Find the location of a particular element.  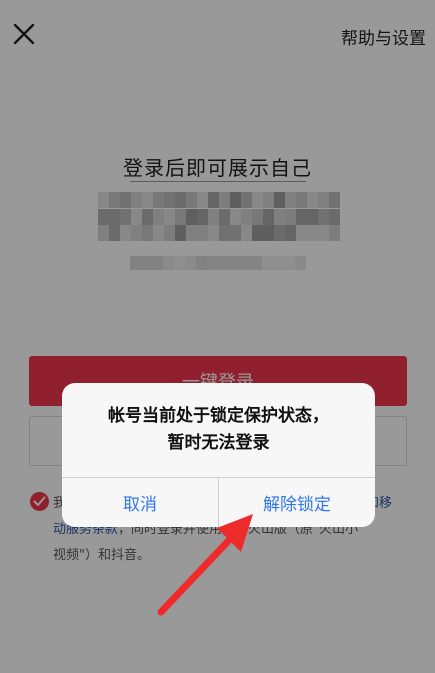

dialog-message-line1: 帐号当前处于锁定保护状态， is located at coordinates (218, 416).